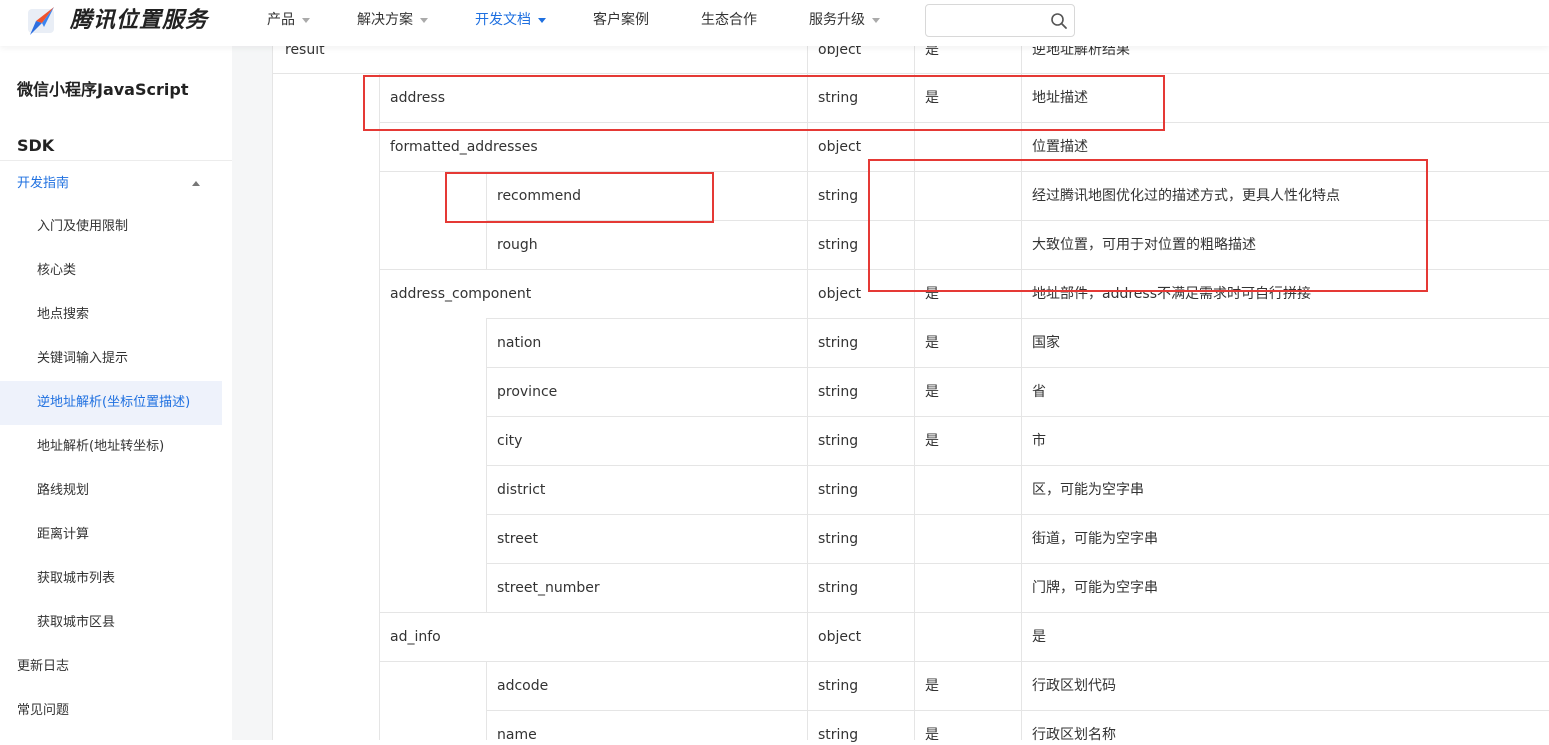 The image size is (1549, 745). Describe the element at coordinates (111, 535) in the screenshot. I see `sidebar-item-distance: 距离计算` at that location.